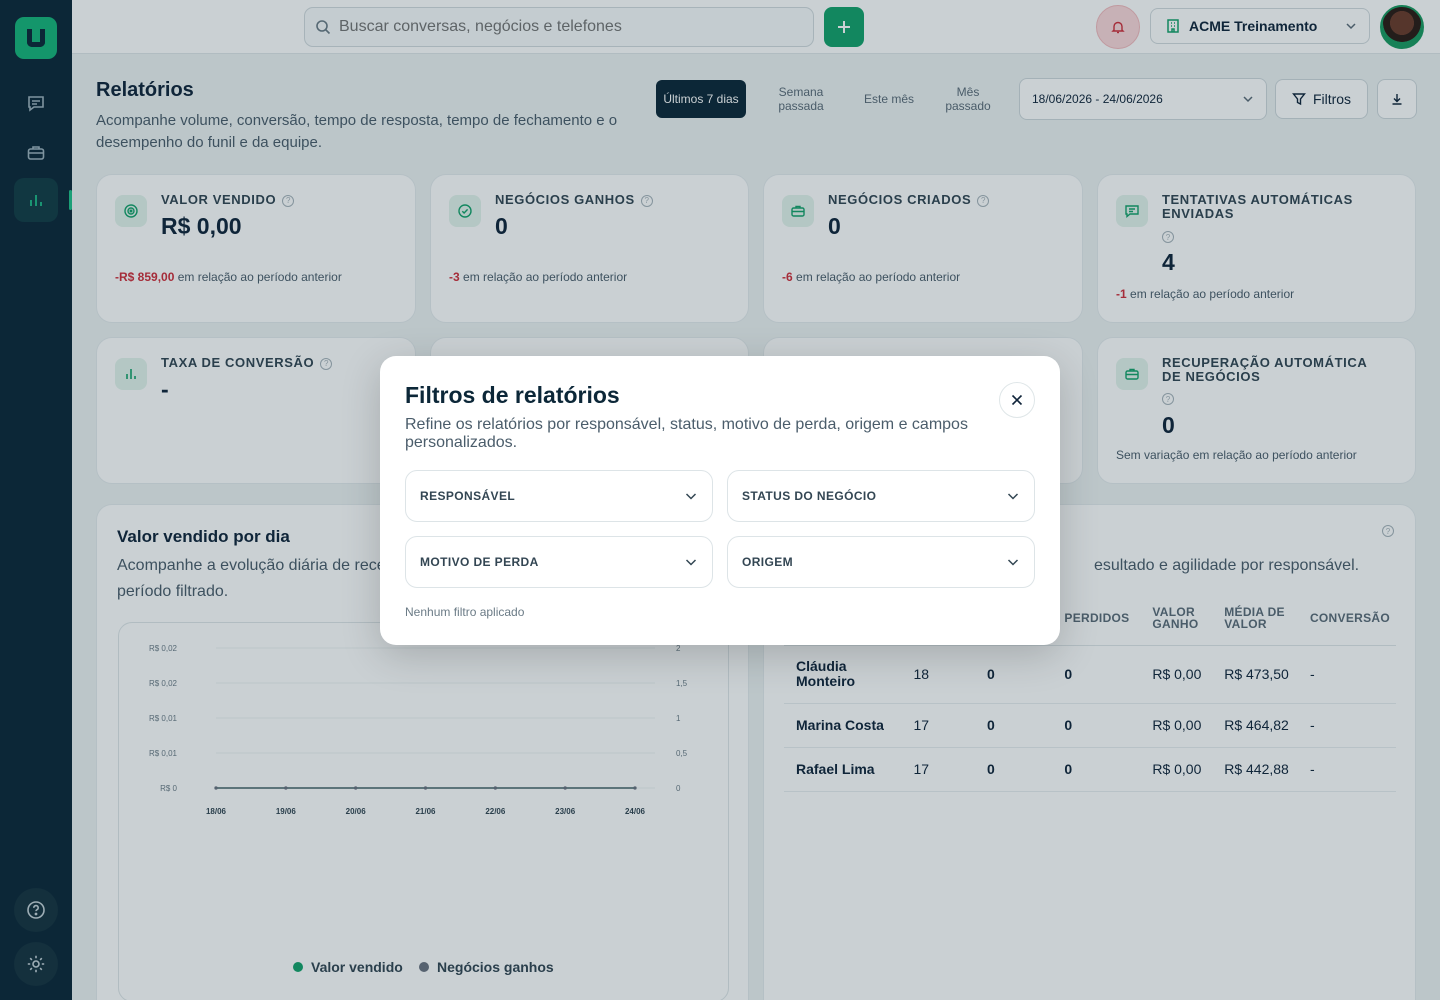  Describe the element at coordinates (559, 496) in the screenshot. I see `responsavel-select: RESPONSÁVEL` at that location.